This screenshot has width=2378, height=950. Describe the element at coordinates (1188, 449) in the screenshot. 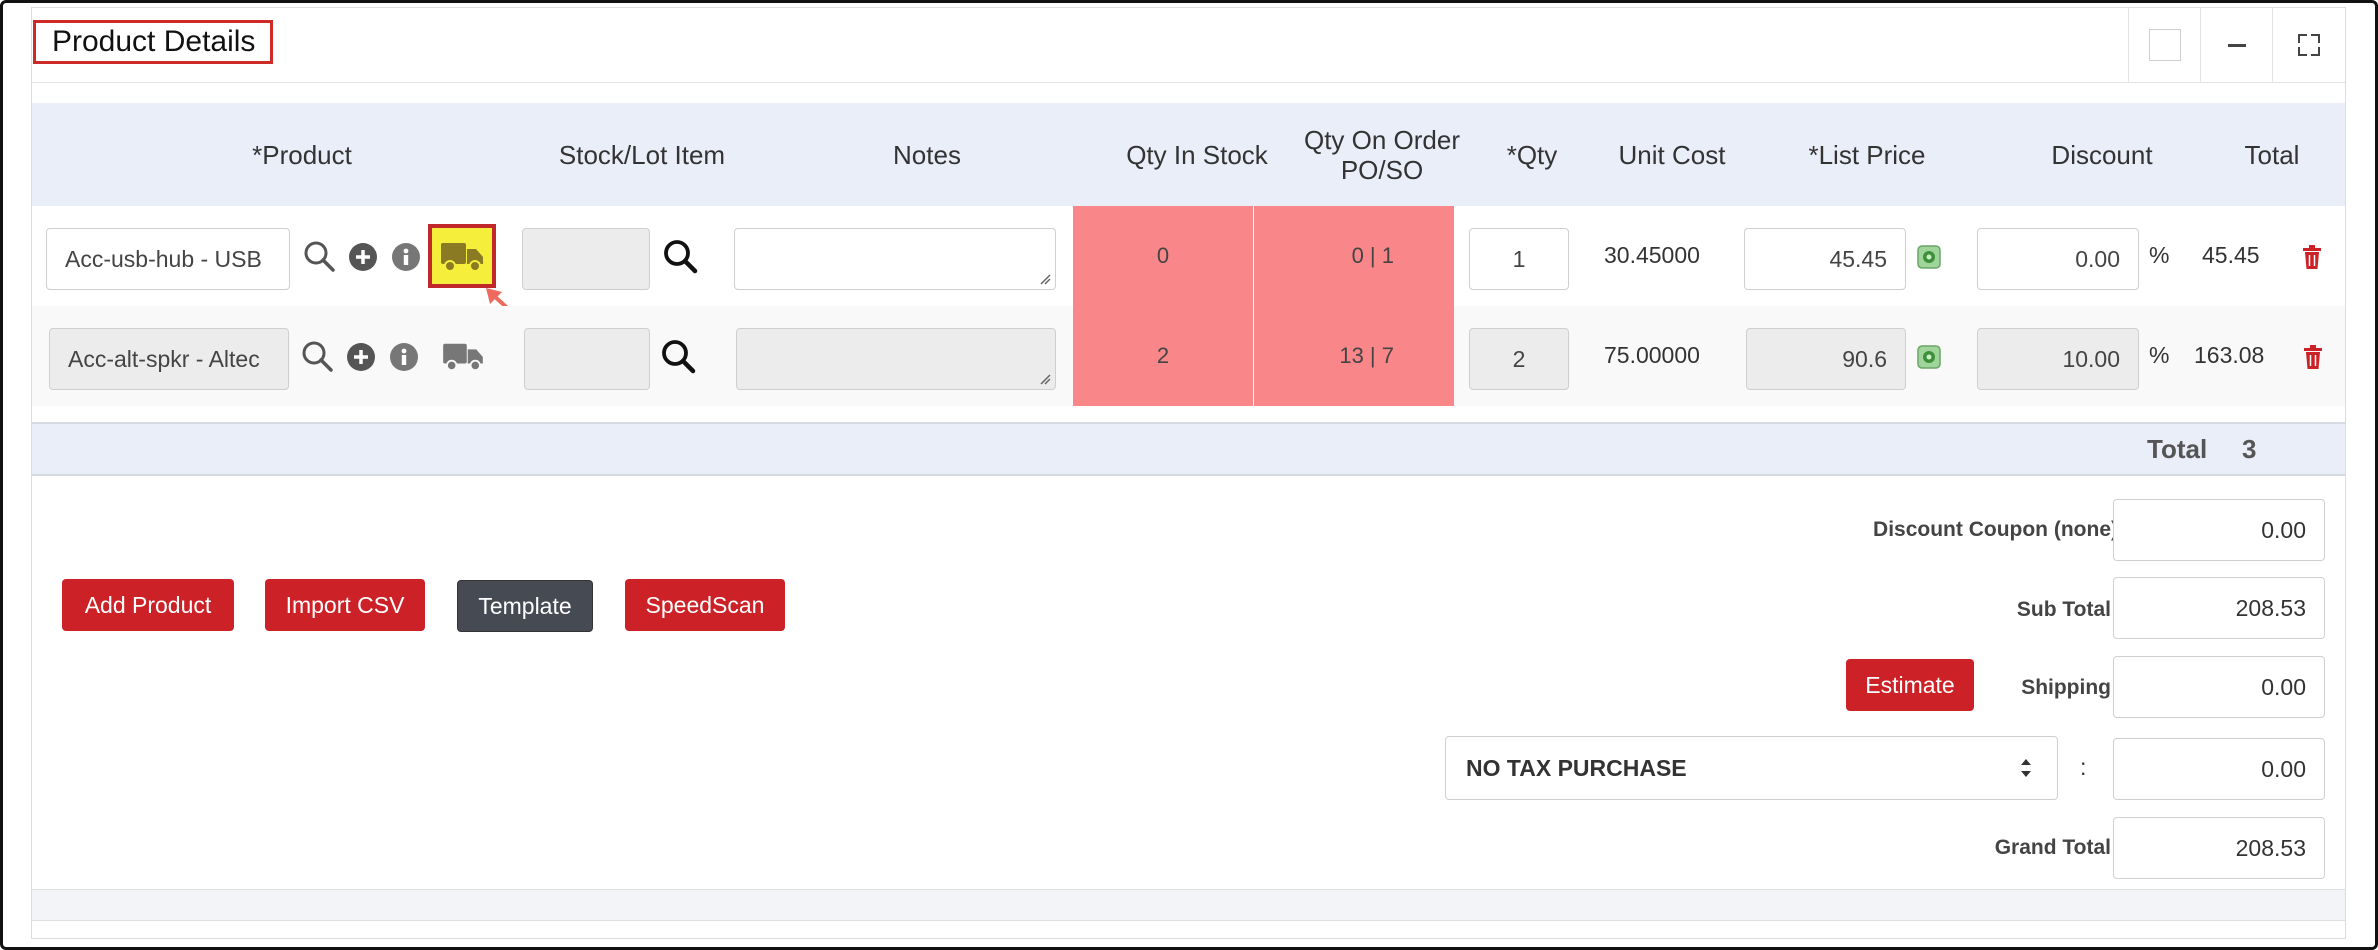

I see `table-total-row: Total 3` at that location.